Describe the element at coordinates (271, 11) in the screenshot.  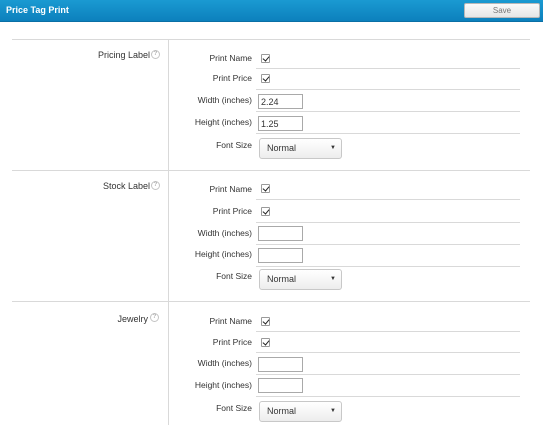
I see `title-bar: Price Tag Print Save` at that location.